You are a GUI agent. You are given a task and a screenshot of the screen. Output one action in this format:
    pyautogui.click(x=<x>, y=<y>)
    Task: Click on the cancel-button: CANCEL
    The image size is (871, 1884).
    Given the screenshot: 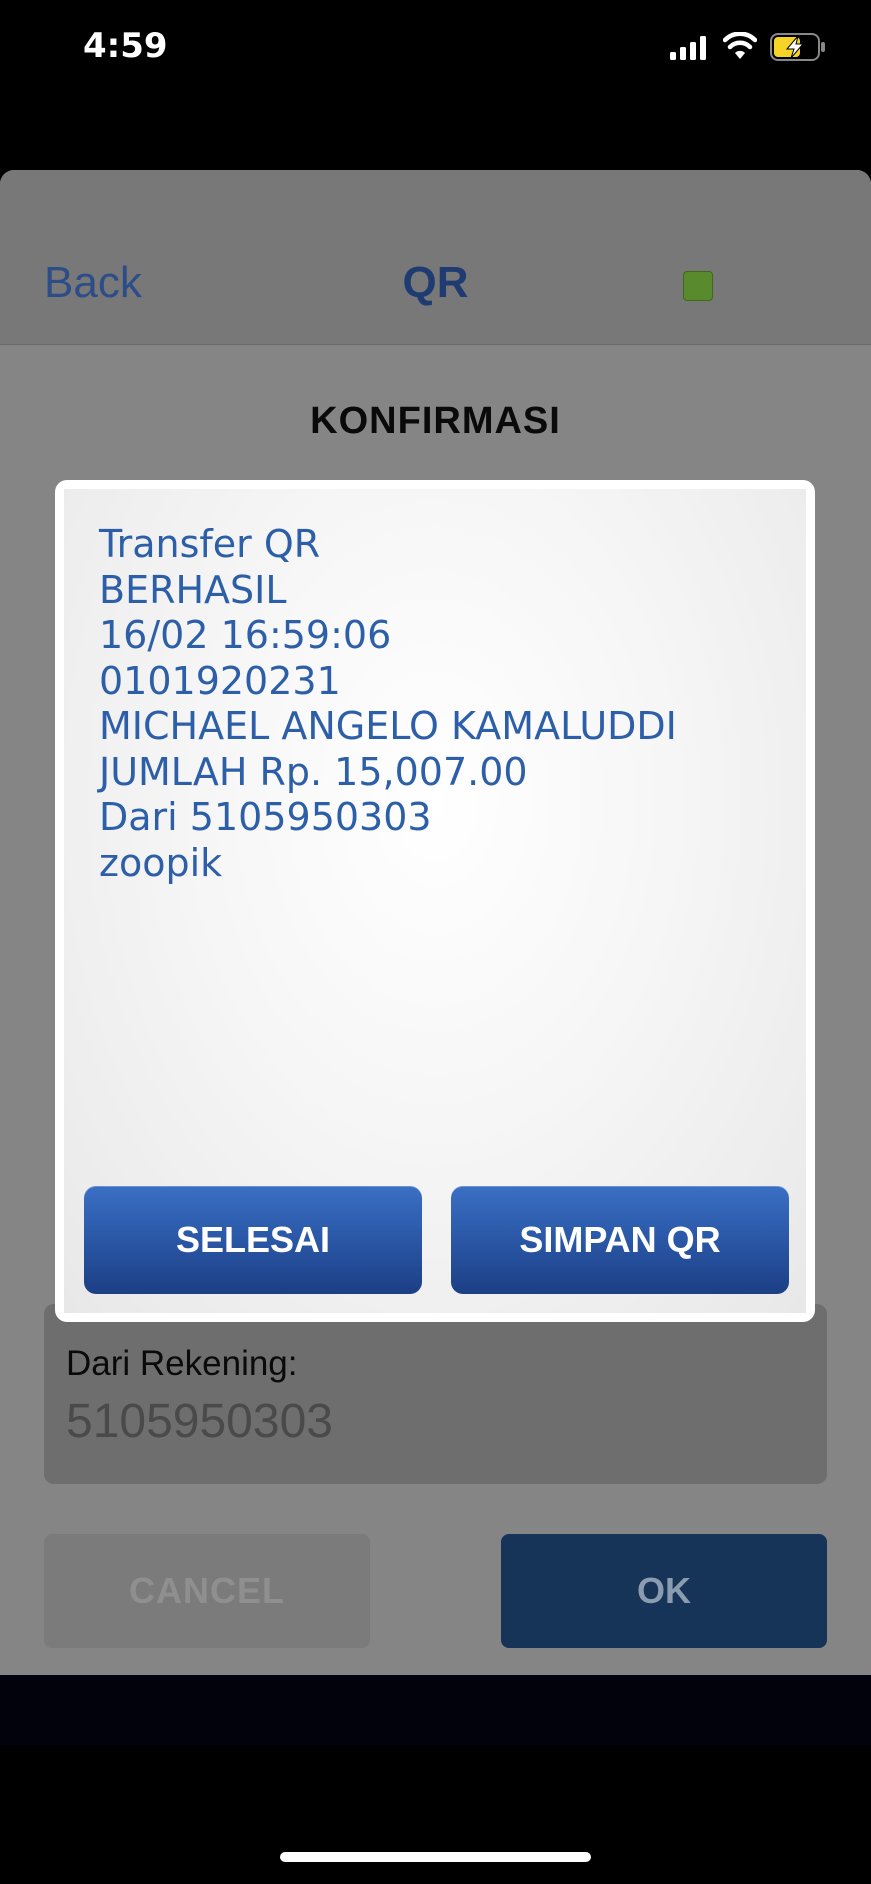 What is the action you would take?
    pyautogui.click(x=207, y=1591)
    